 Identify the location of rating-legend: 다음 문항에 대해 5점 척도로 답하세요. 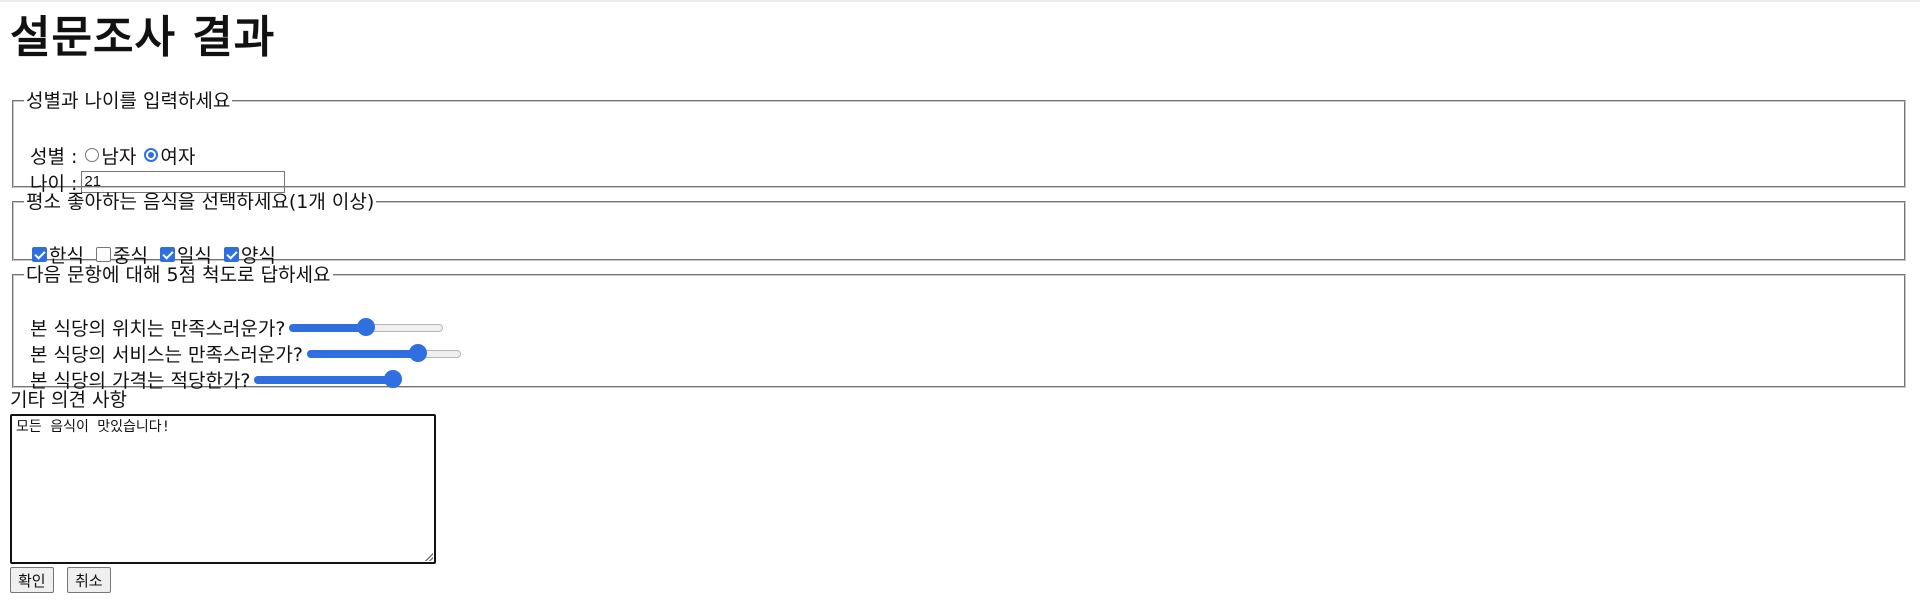
(178, 275).